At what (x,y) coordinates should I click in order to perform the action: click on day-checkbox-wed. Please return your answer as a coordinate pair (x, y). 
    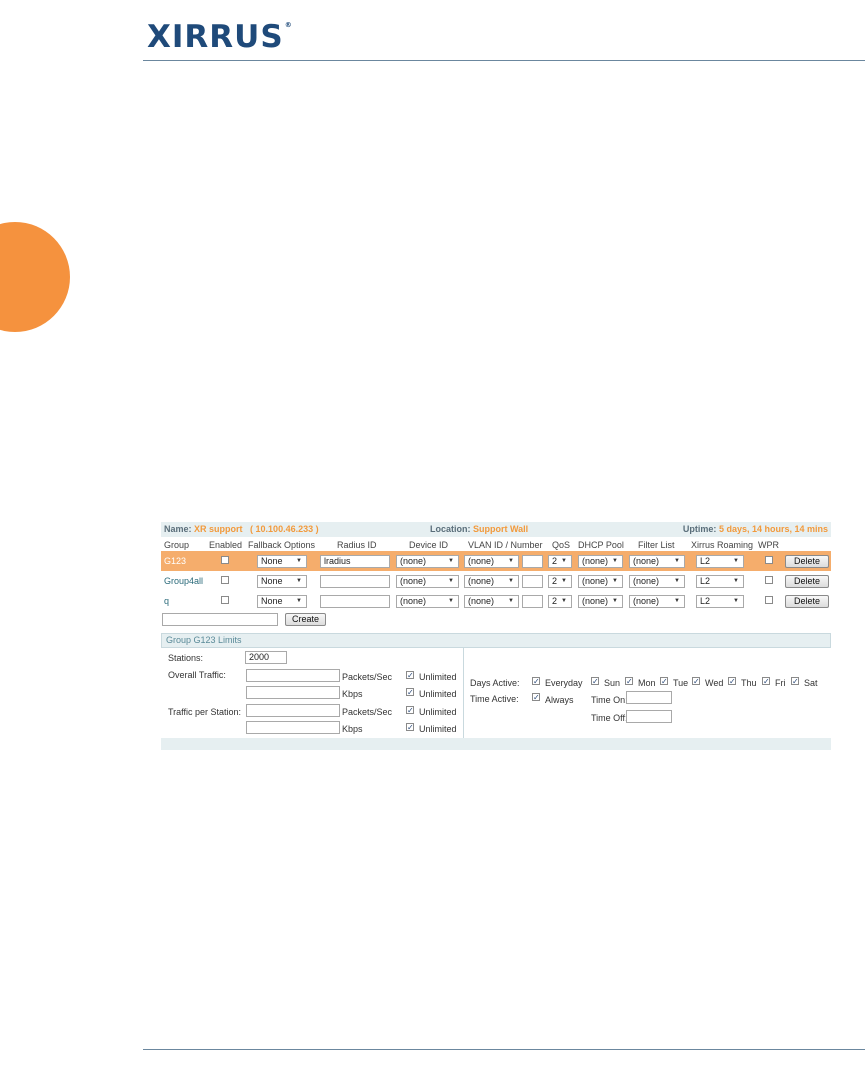
    Looking at the image, I should click on (696, 681).